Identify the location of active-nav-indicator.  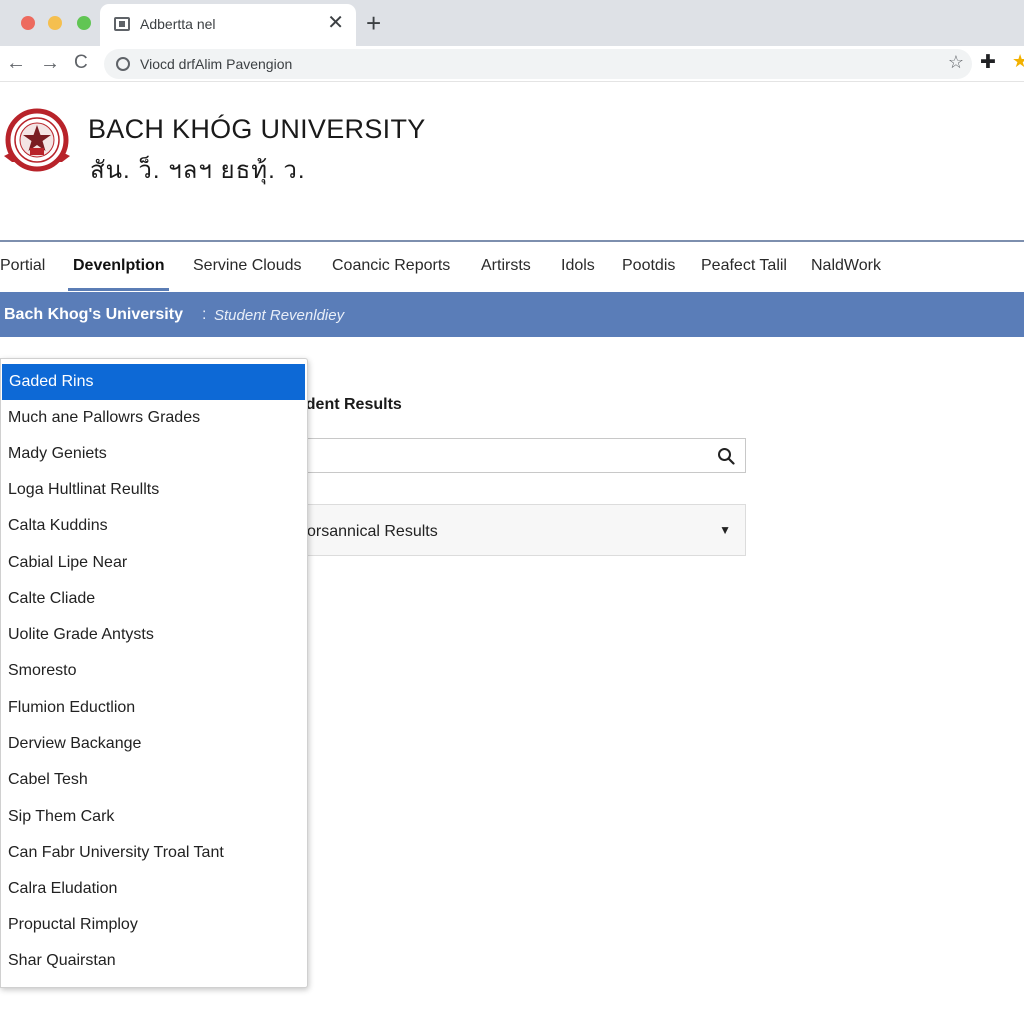
(118, 289).